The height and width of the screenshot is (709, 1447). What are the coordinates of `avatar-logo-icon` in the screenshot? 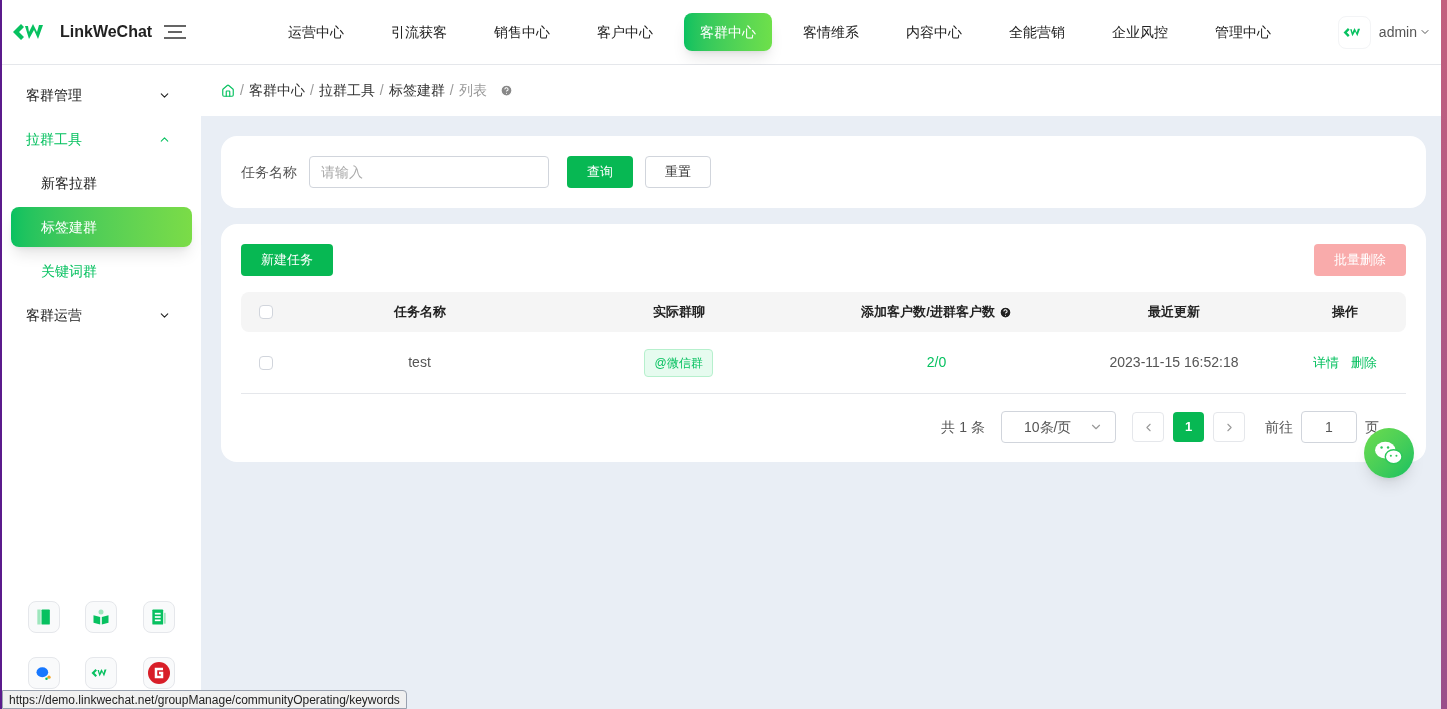 It's located at (1354, 32).